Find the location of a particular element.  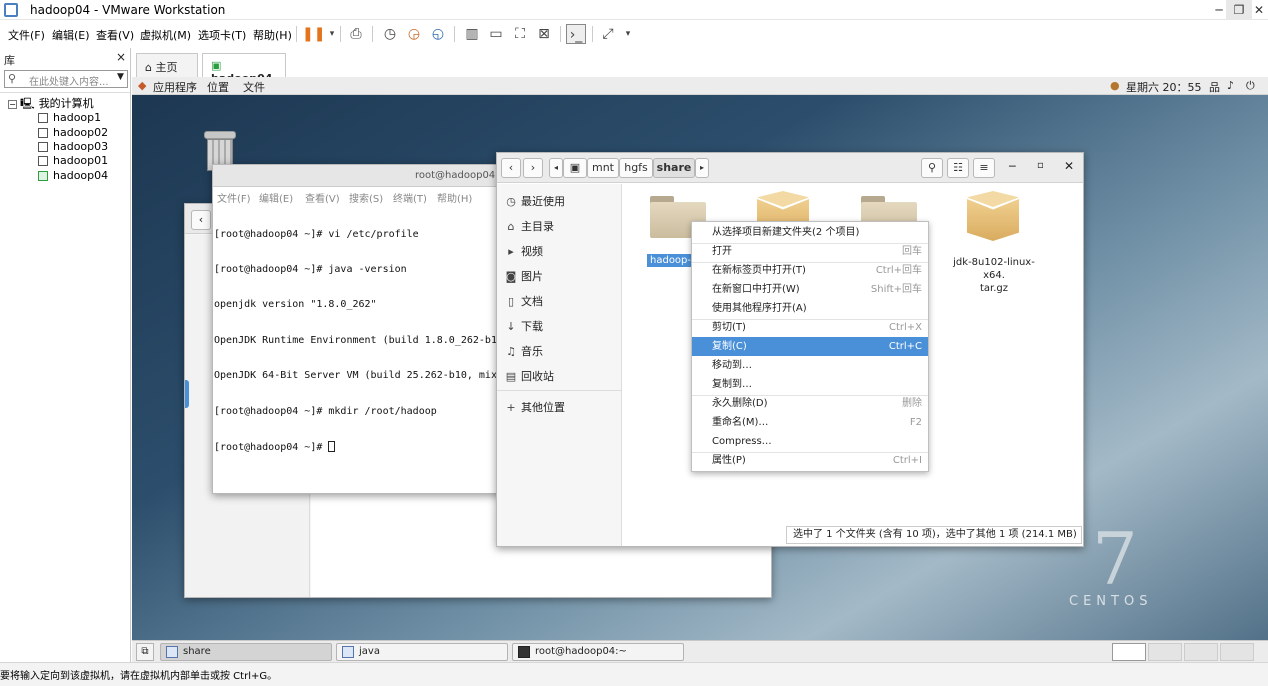

root-drive-icon: ▣ is located at coordinates (575, 168).